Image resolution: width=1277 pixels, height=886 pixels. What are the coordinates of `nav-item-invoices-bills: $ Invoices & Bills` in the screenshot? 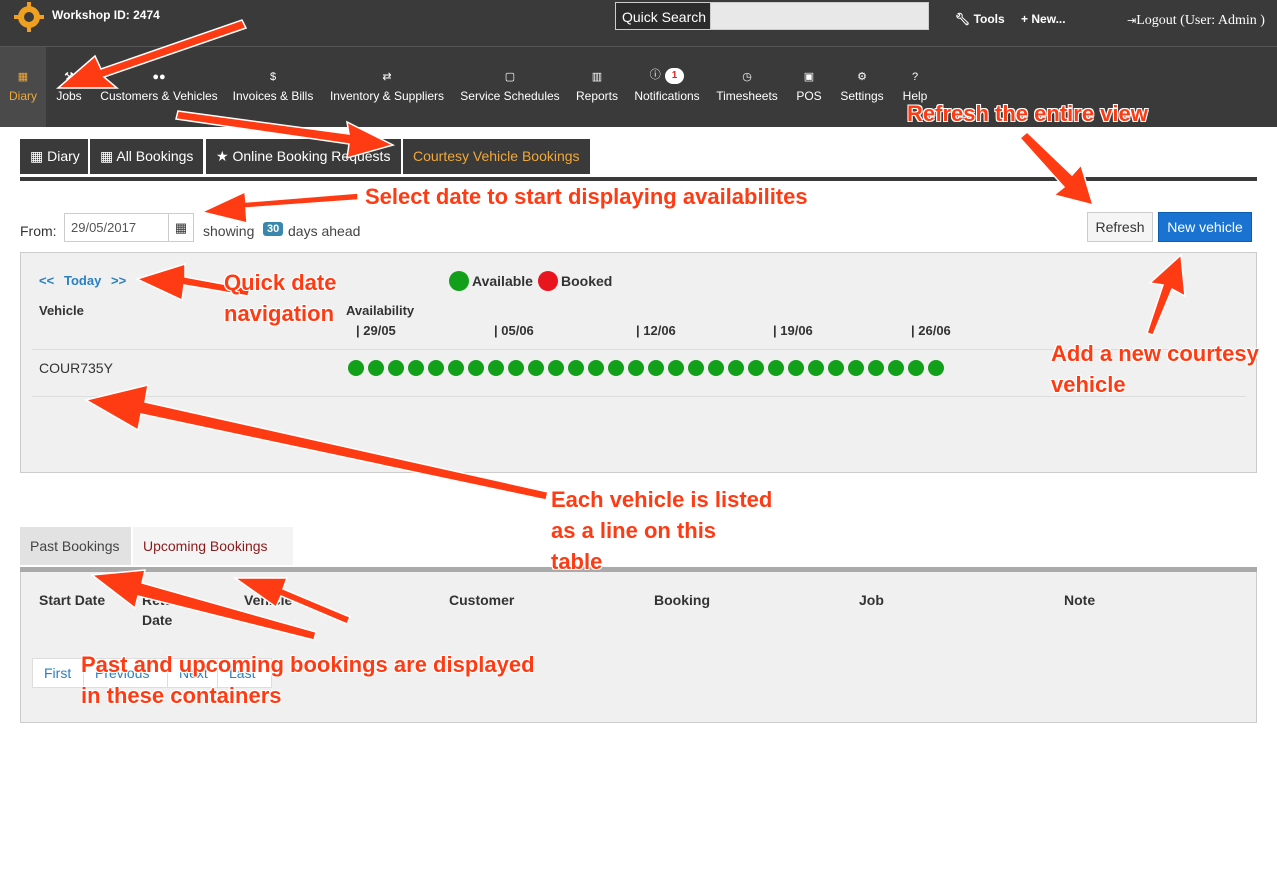 It's located at (273, 87).